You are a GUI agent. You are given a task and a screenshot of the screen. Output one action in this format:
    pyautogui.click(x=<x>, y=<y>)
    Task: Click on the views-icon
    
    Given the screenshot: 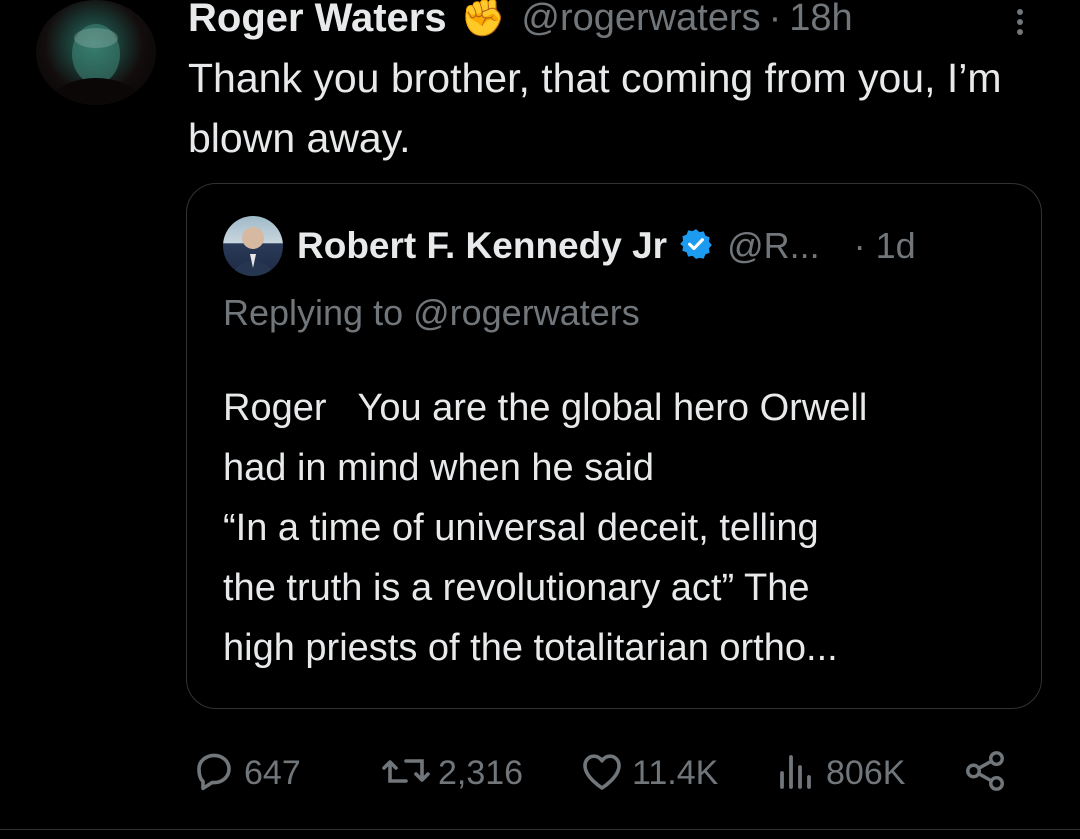 What is the action you would take?
    pyautogui.click(x=796, y=773)
    